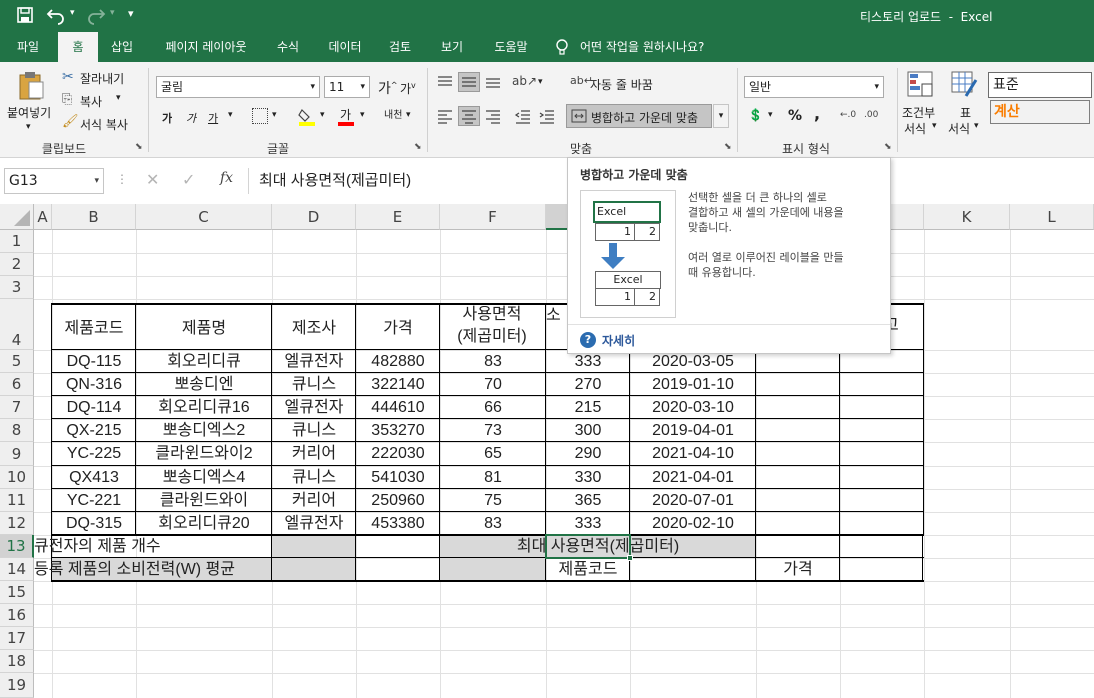 Image resolution: width=1094 pixels, height=698 pixels. What do you see at coordinates (493, 477) in the screenshot?
I see `table-cell-area: 81` at bounding box center [493, 477].